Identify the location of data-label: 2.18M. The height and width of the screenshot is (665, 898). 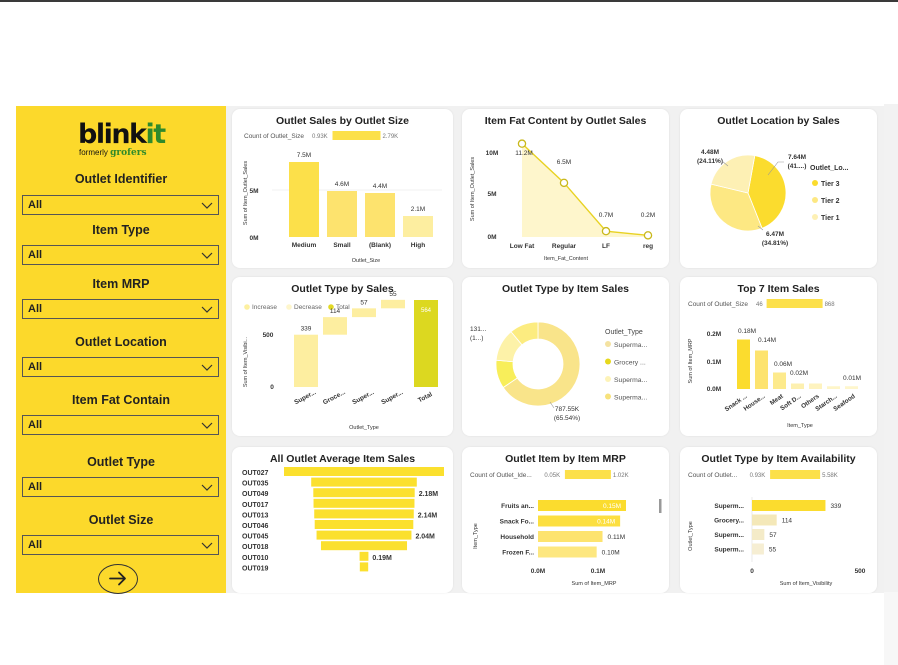
(429, 494).